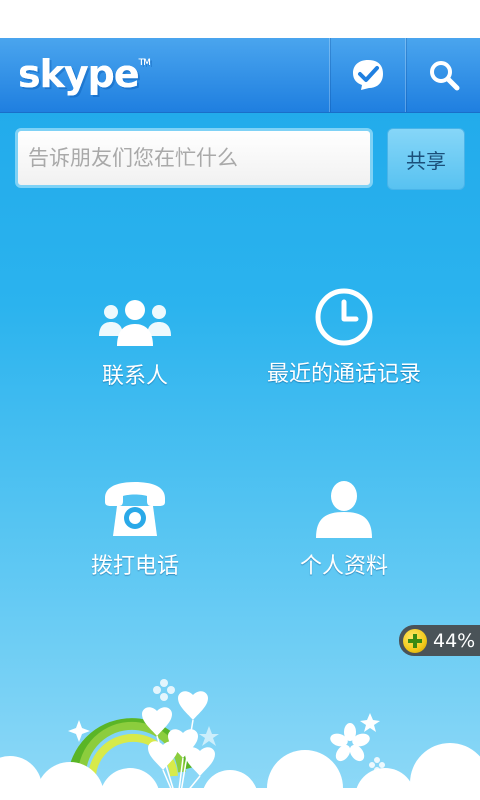 The width and height of the screenshot is (480, 800). Describe the element at coordinates (343, 374) in the screenshot. I see `recent-calls-label: 最近的通话记录` at that location.